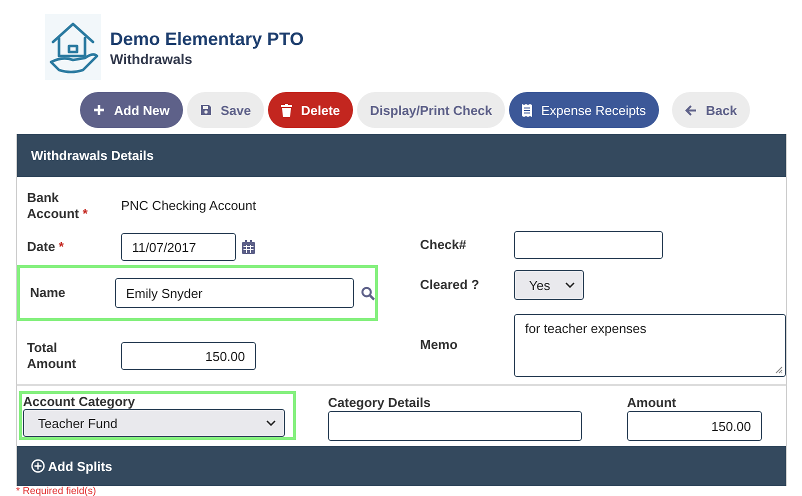 The height and width of the screenshot is (496, 802). I want to click on field-label: Name, so click(48, 293).